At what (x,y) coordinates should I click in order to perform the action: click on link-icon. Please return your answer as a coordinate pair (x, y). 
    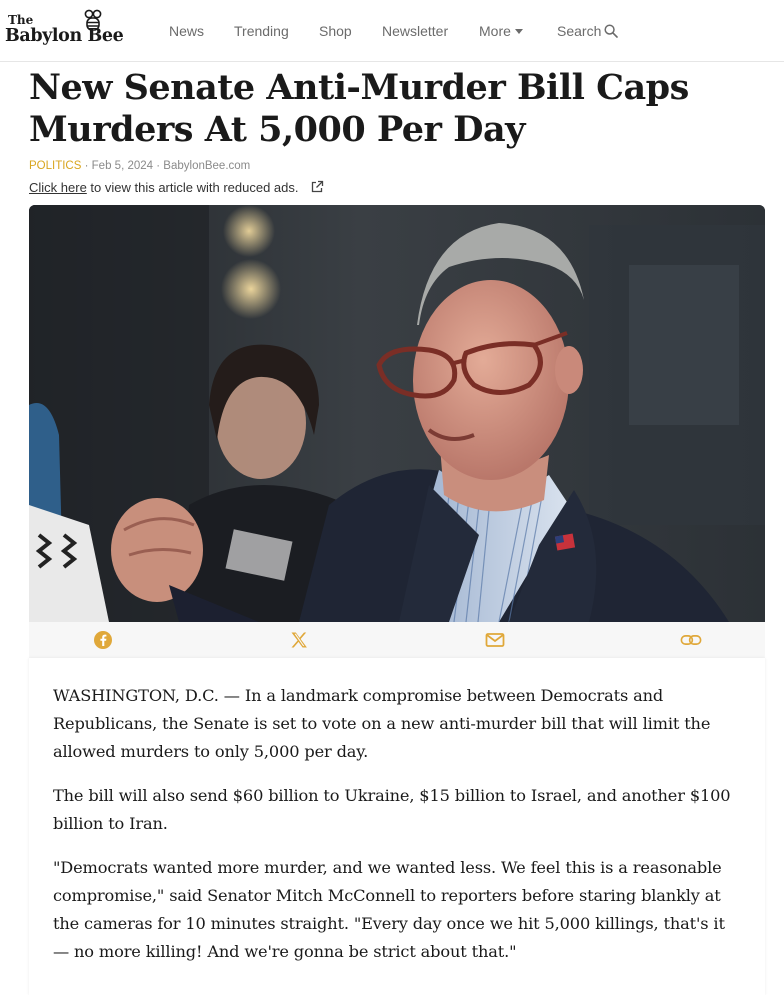
    Looking at the image, I should click on (691, 640).